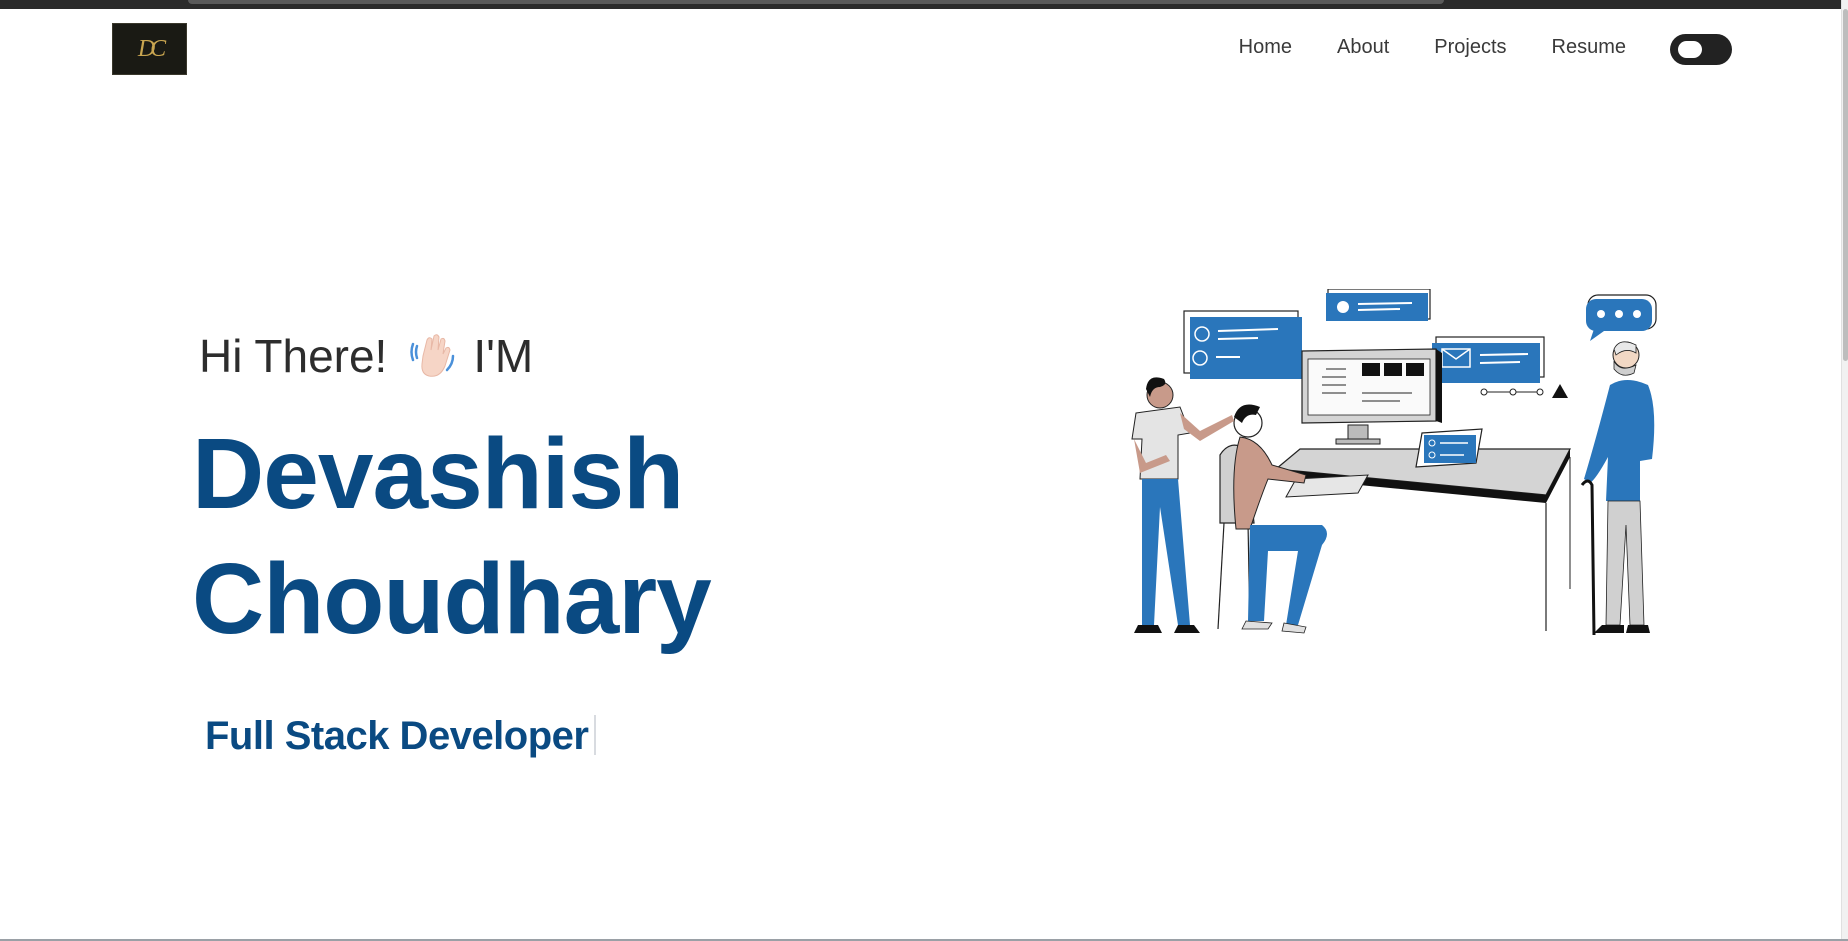 The image size is (1848, 941). I want to click on standing-person-left, so click(1182, 505).